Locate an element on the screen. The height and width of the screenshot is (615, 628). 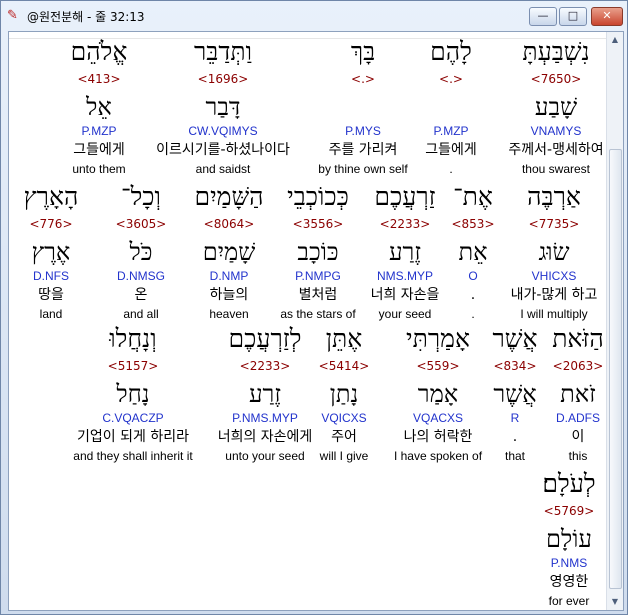
word-kor: 주를 가리켜 is located at coordinates (363, 150).